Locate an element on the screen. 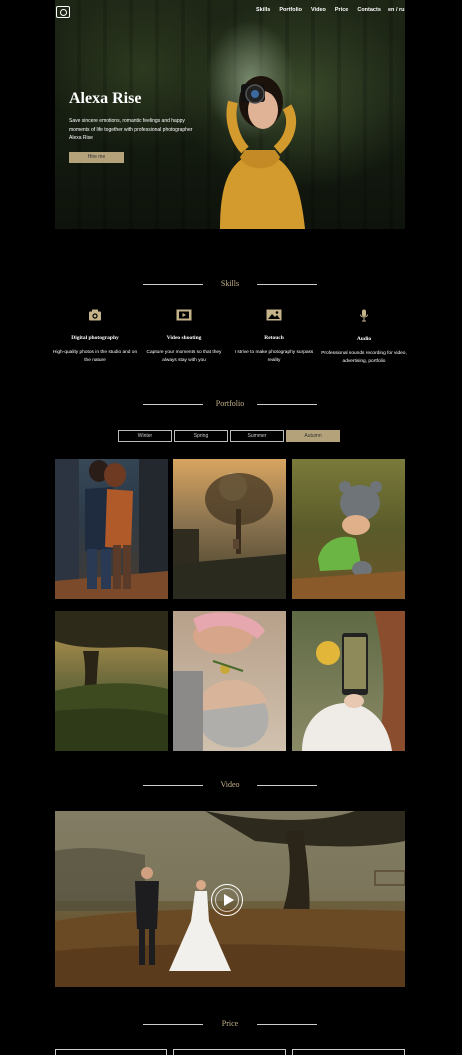 Image resolution: width=462 pixels, height=1055 pixels. tab-autumn: Autumn is located at coordinates (313, 436).